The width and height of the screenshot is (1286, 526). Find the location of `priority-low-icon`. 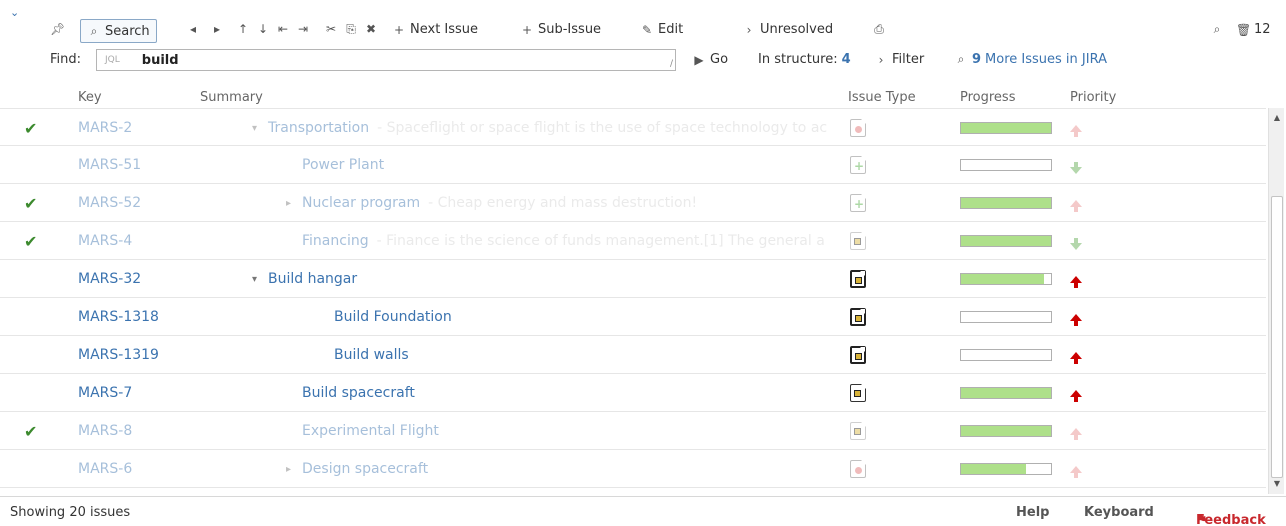

priority-low-icon is located at coordinates (1076, 167).